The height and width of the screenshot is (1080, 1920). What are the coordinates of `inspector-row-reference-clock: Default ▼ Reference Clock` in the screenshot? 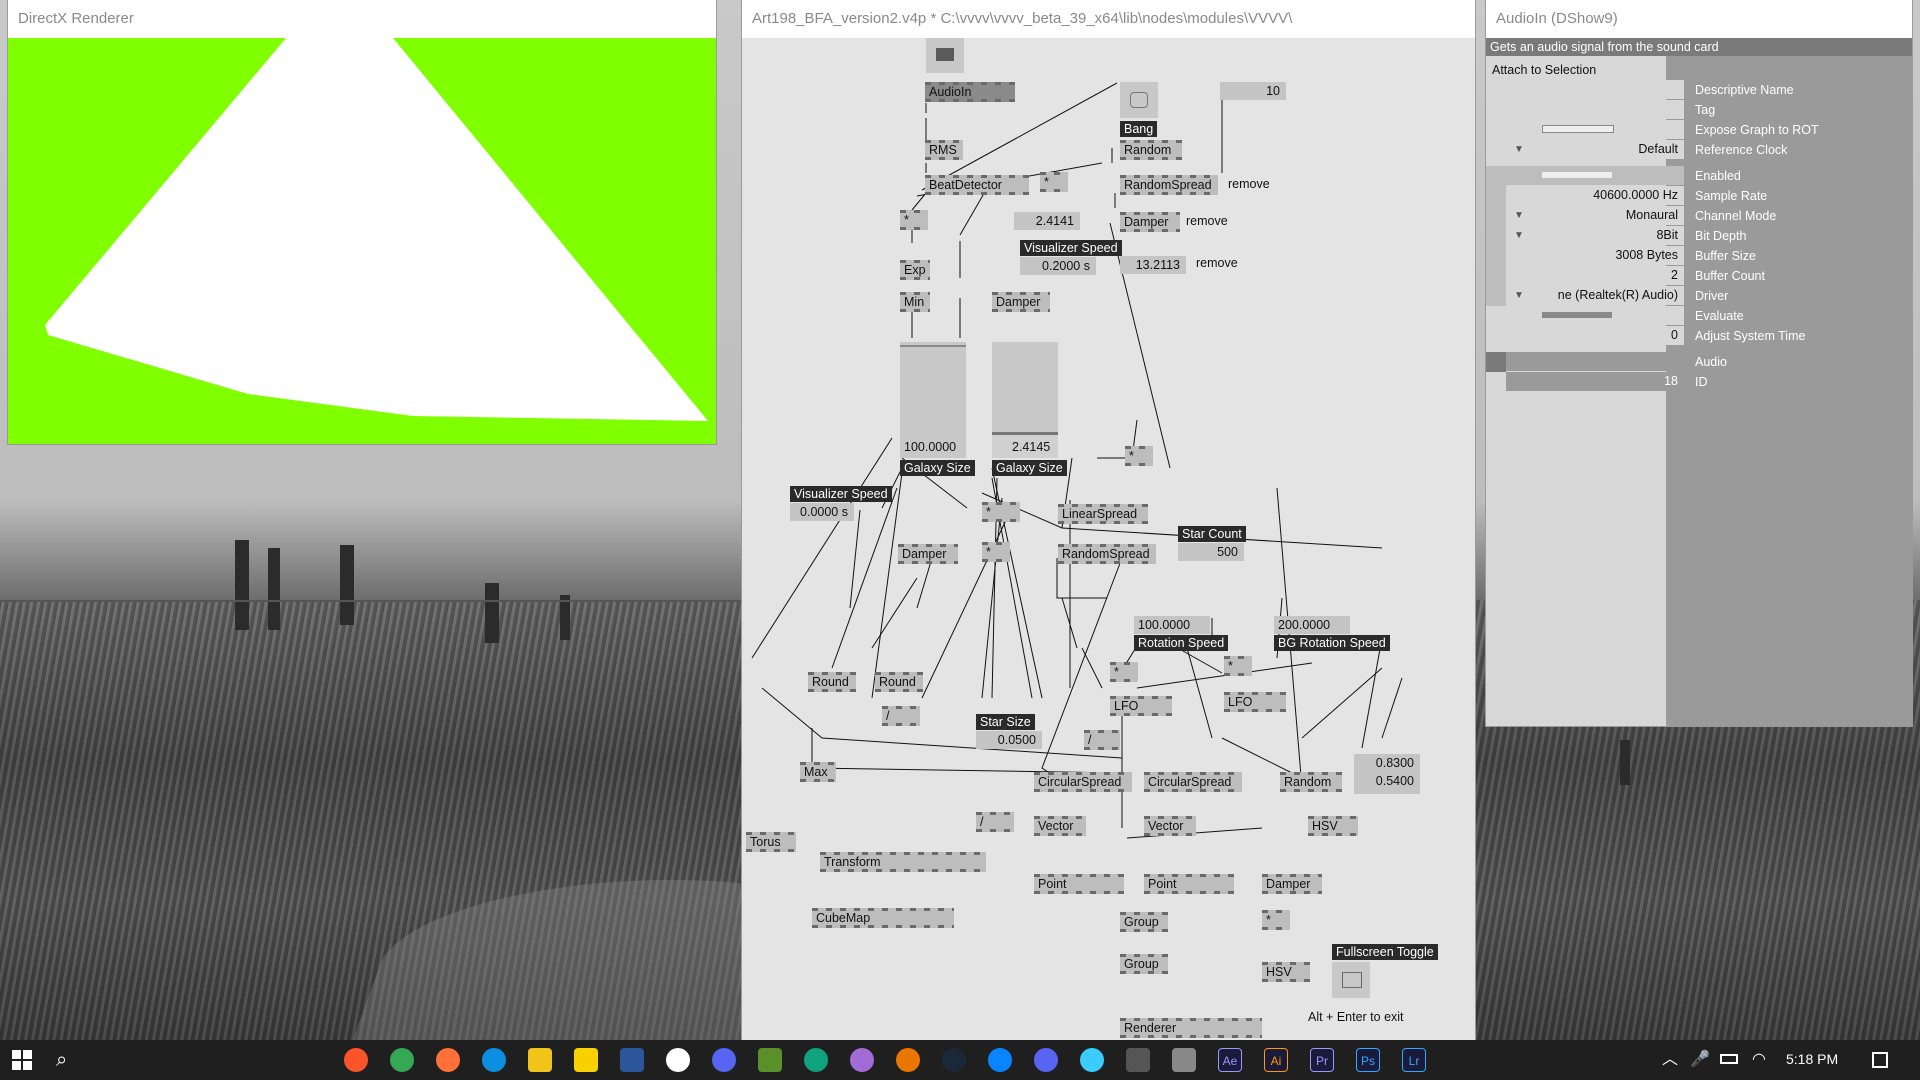 It's located at (1699, 150).